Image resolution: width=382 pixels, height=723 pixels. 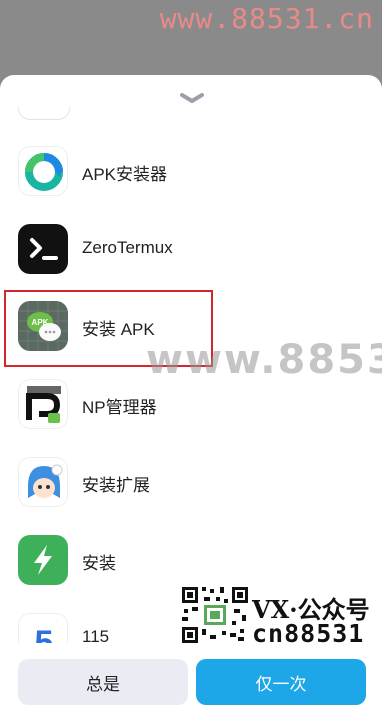 I want to click on qr-code-icon, so click(x=215, y=615).